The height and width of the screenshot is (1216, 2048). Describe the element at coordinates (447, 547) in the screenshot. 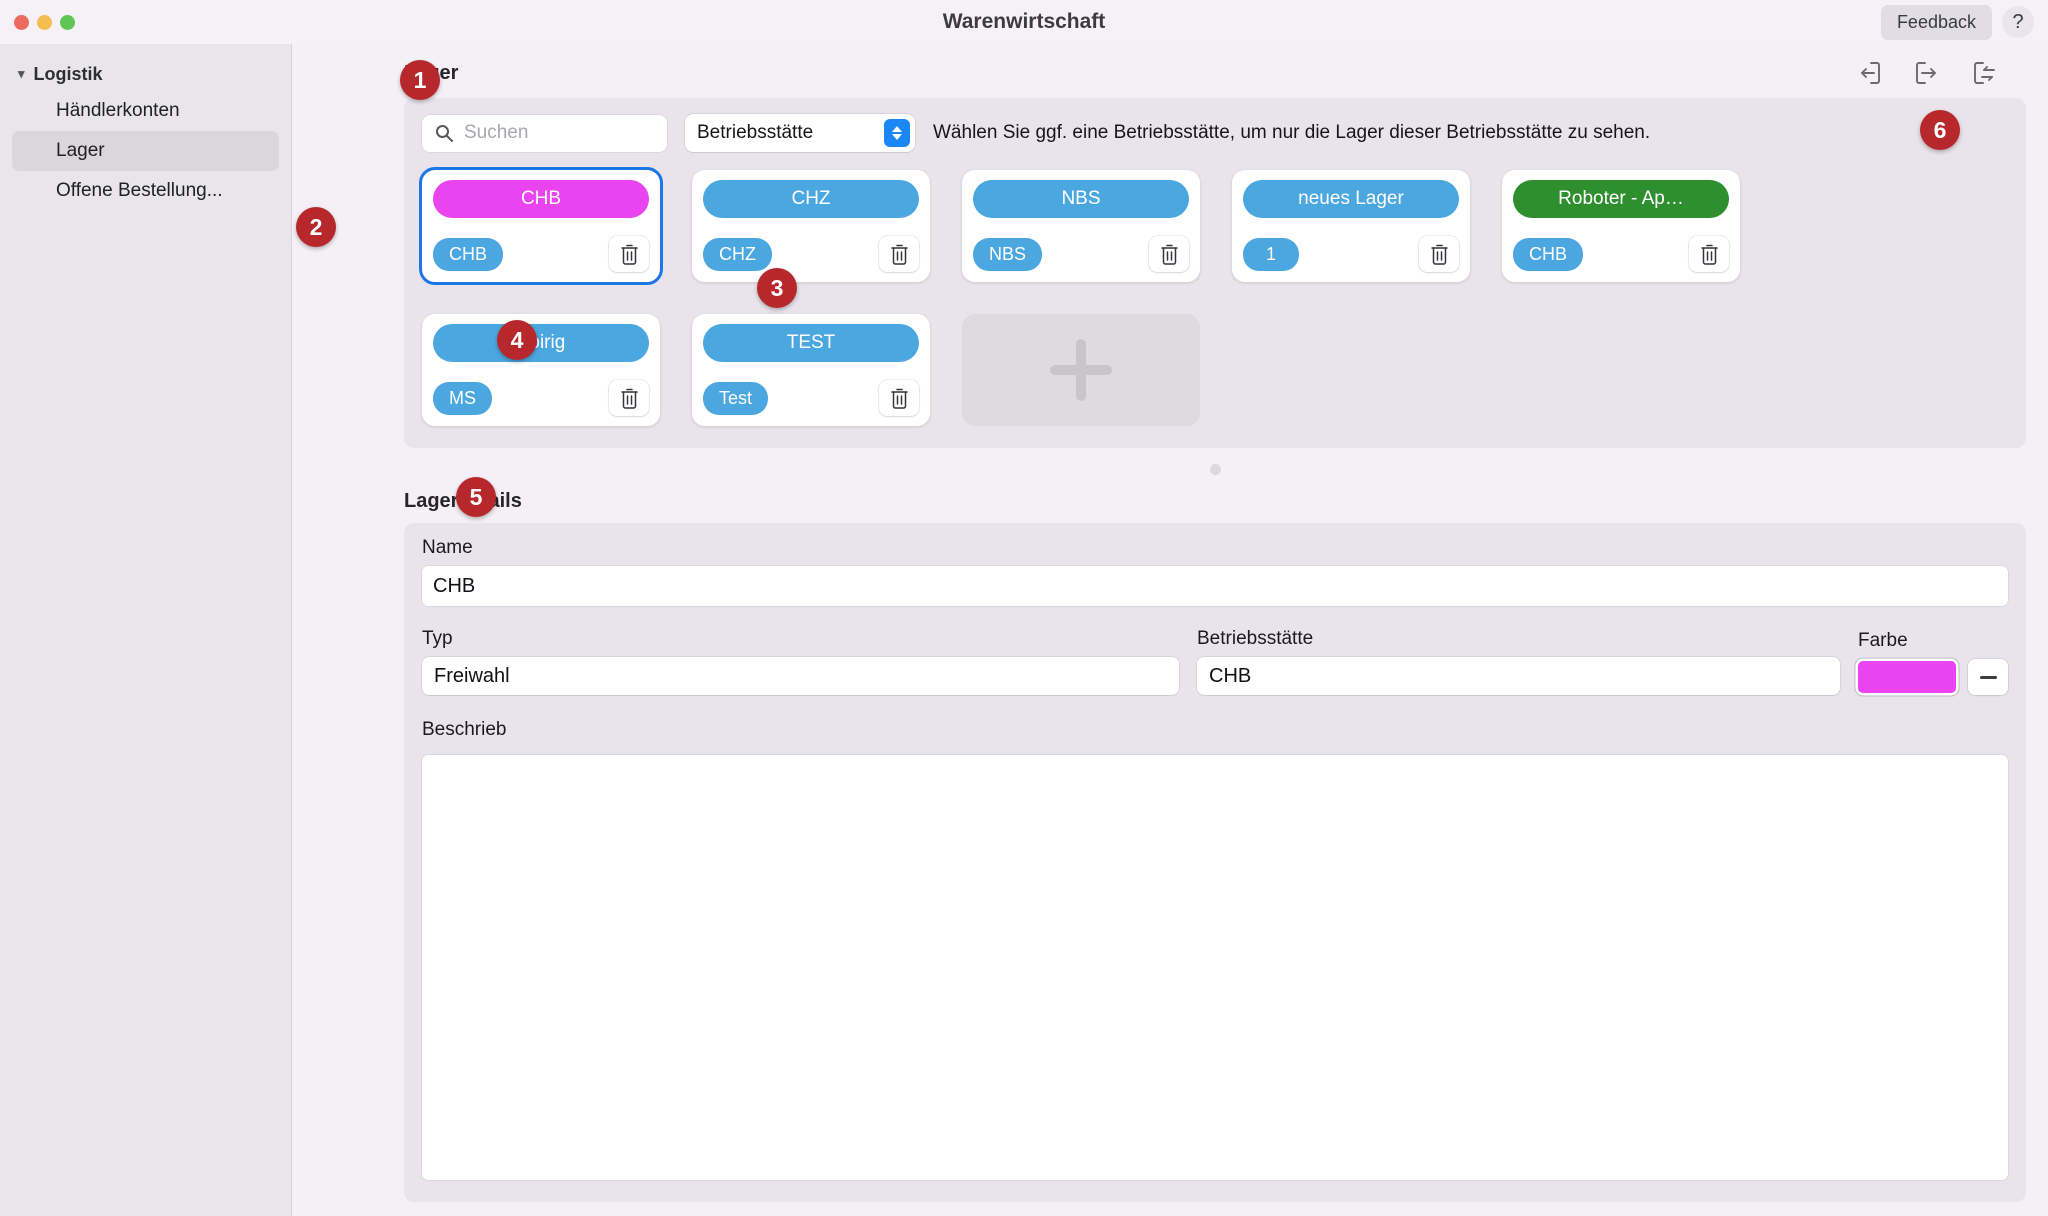

I see `name-label: Name` at that location.